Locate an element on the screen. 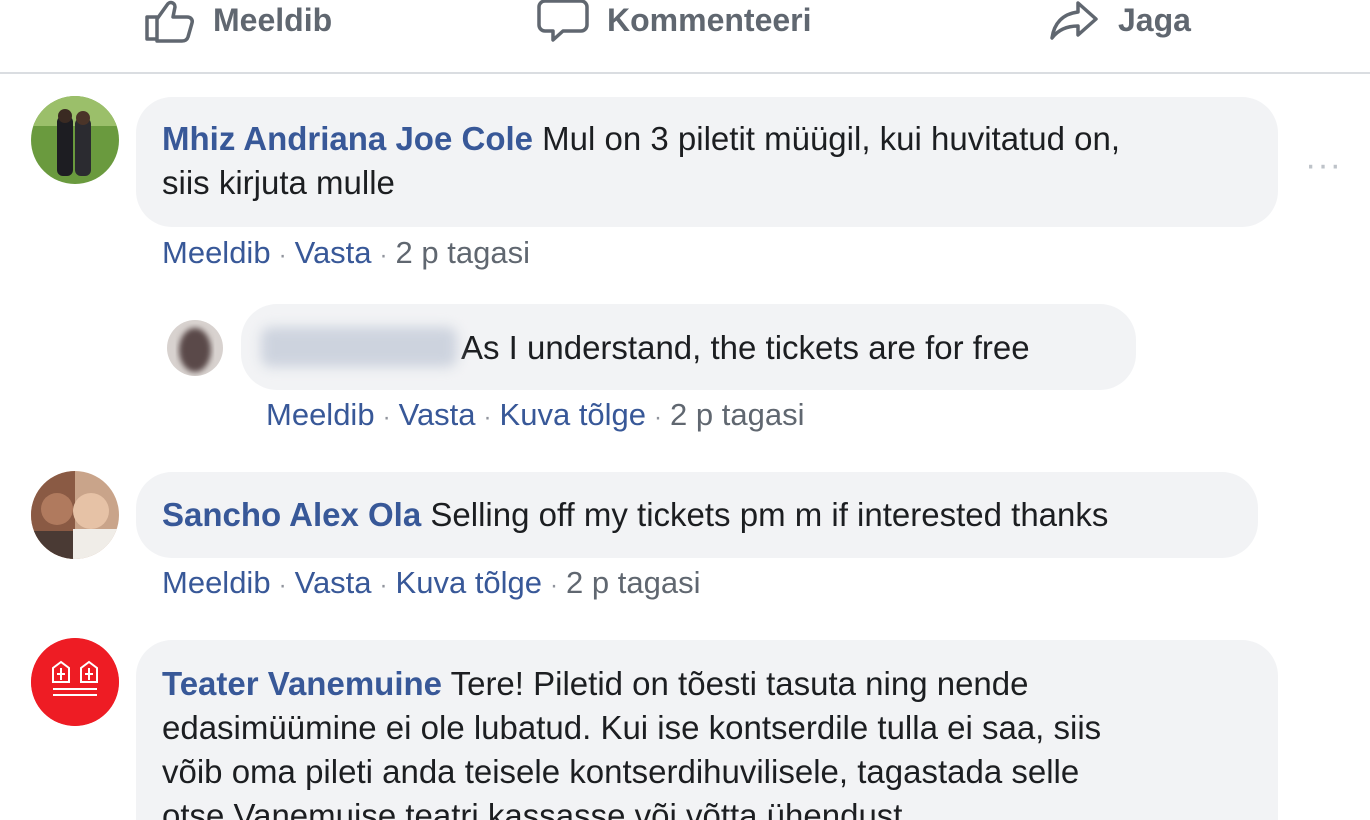 Image resolution: width=1370 pixels, height=820 pixels. vanemuine-logo is located at coordinates (75, 682).